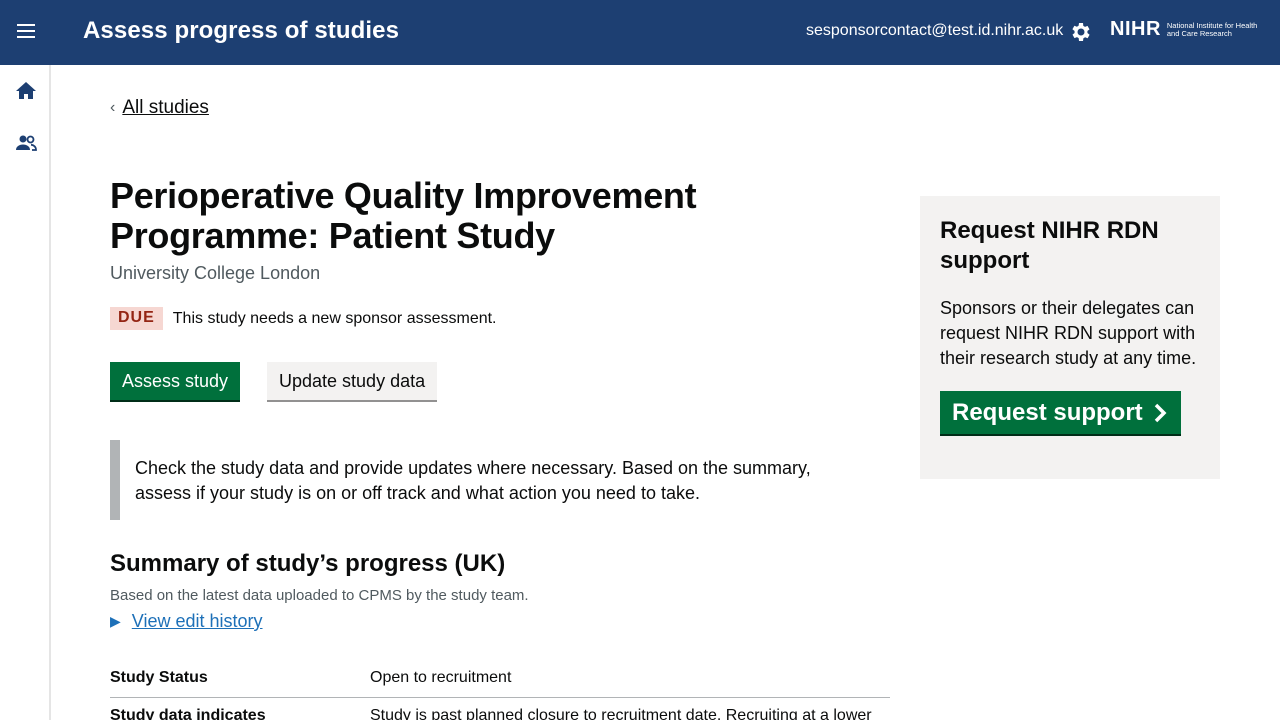  I want to click on summary-row: Study Status Open to recruitment, so click(500, 679).